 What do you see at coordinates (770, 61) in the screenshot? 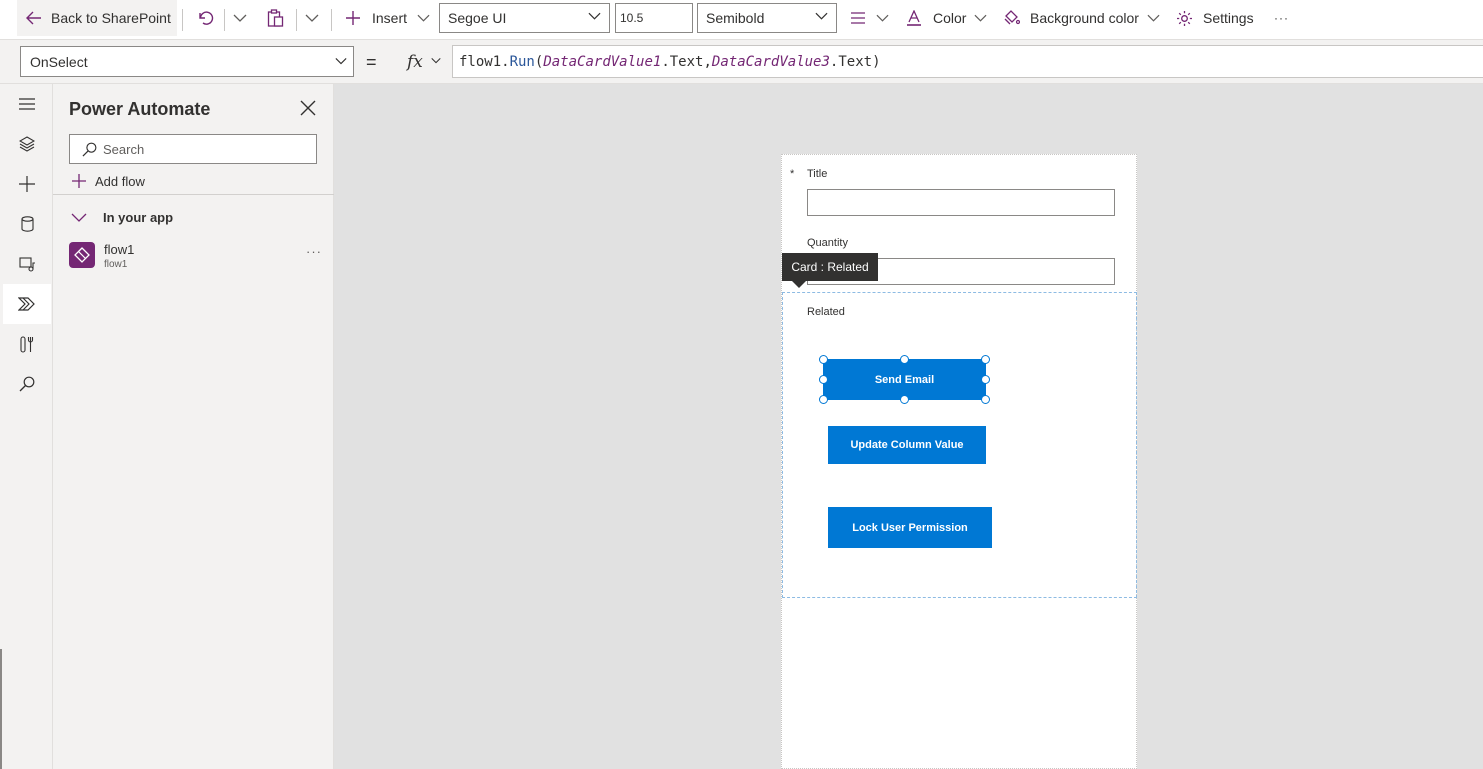
I see `formula-argument: DataCardValue3` at bounding box center [770, 61].